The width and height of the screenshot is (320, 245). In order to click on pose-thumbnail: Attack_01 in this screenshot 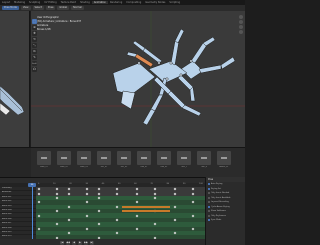, I will do `click(224, 162)`.